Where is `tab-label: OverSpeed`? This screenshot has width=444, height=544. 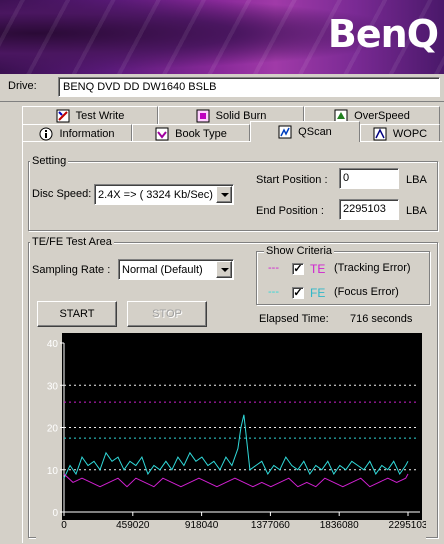
tab-label: OverSpeed is located at coordinates (382, 115).